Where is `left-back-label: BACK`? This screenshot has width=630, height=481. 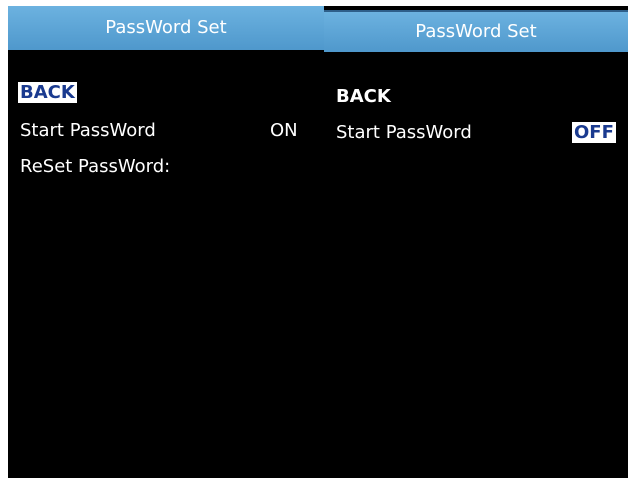 left-back-label: BACK is located at coordinates (47, 92).